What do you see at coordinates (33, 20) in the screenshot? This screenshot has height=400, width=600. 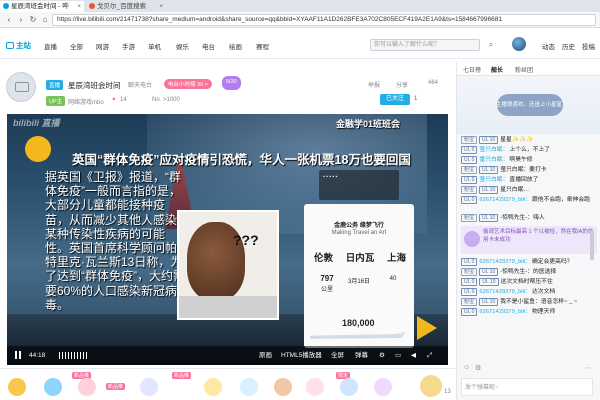 I see `refresh-icon: ↻` at bounding box center [33, 20].